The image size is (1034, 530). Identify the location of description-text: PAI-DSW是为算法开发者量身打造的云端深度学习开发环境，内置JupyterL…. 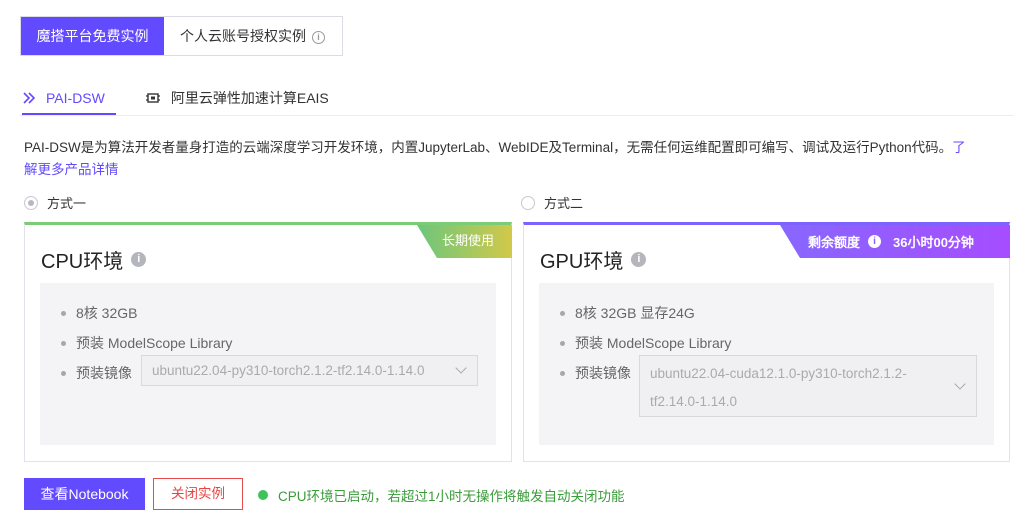
(488, 147).